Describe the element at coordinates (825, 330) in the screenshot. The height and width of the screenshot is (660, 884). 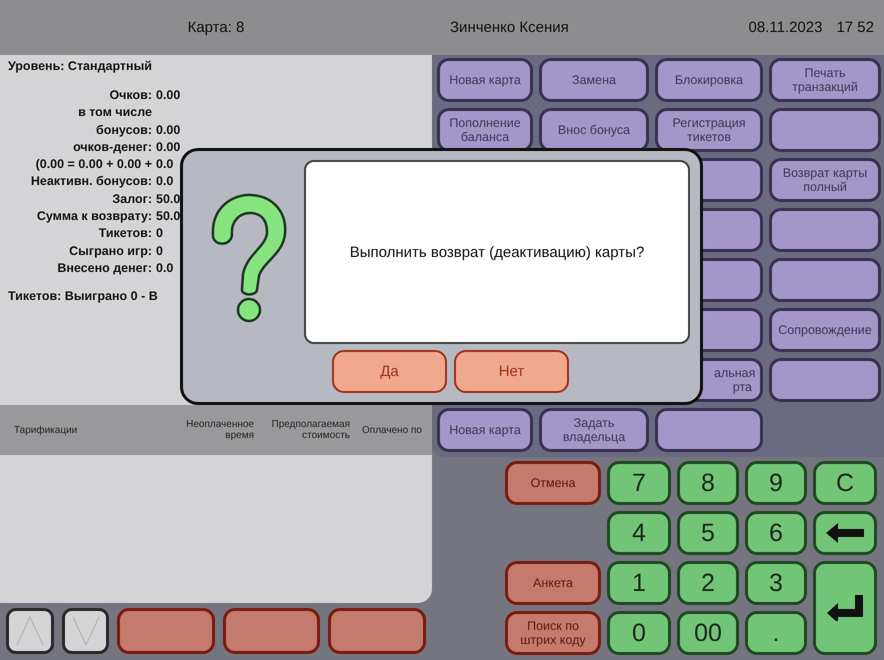
I see `action-button: Сопровождение` at that location.